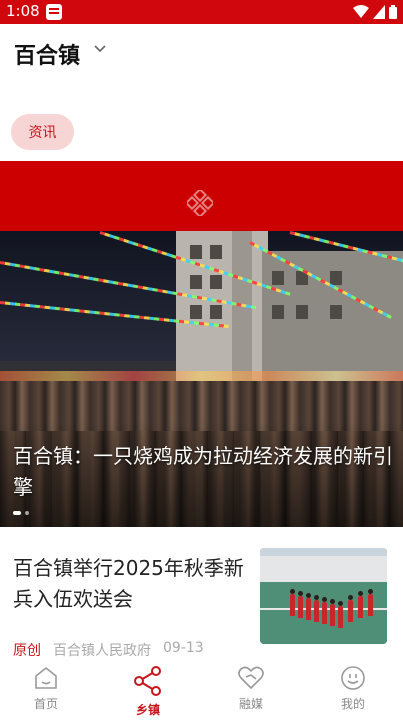 Image resolution: width=403 pixels, height=723 pixels. Describe the element at coordinates (200, 203) in the screenshot. I see `image-placeholder-icon` at that location.